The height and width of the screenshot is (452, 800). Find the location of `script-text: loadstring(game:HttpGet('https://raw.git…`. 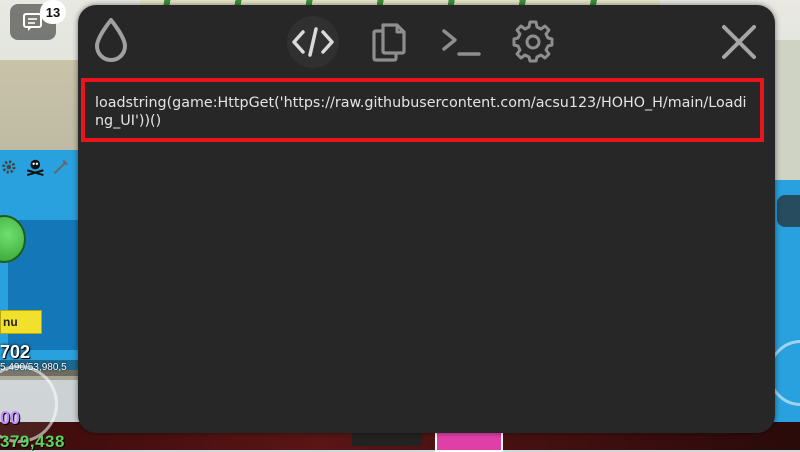

script-text: loadstring(game:HttpGet('https://raw.git… is located at coordinates (425, 112).